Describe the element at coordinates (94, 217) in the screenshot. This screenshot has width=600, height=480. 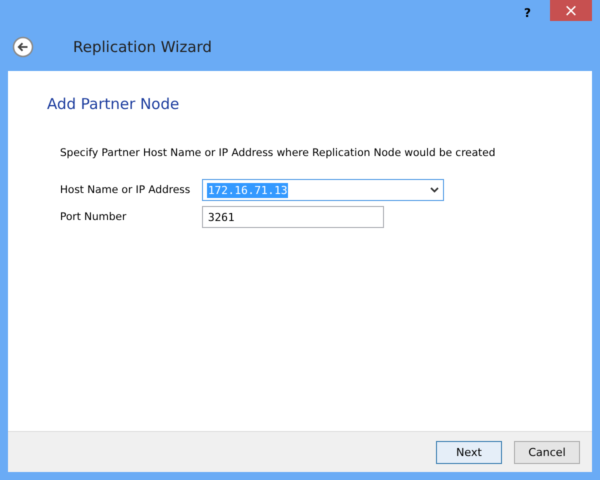
I see `field-label: Port Number` at that location.